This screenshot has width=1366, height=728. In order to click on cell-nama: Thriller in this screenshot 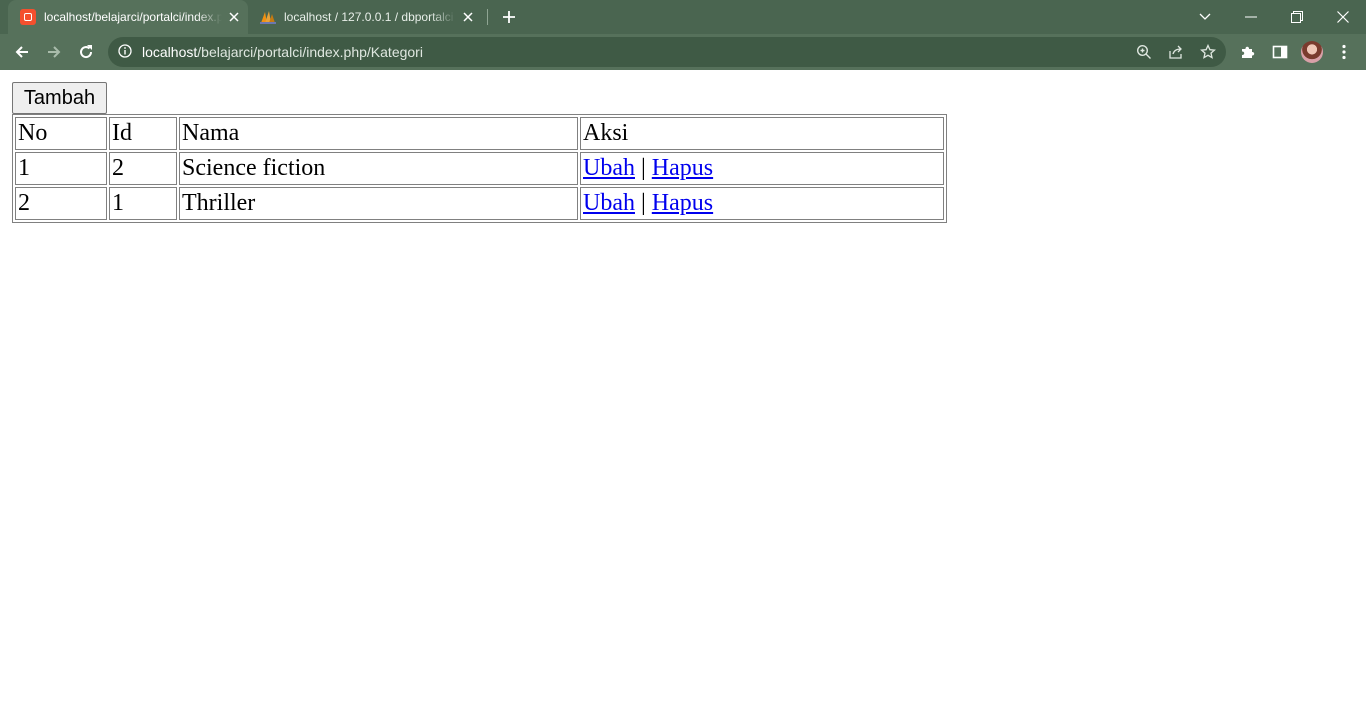, I will do `click(378, 203)`.